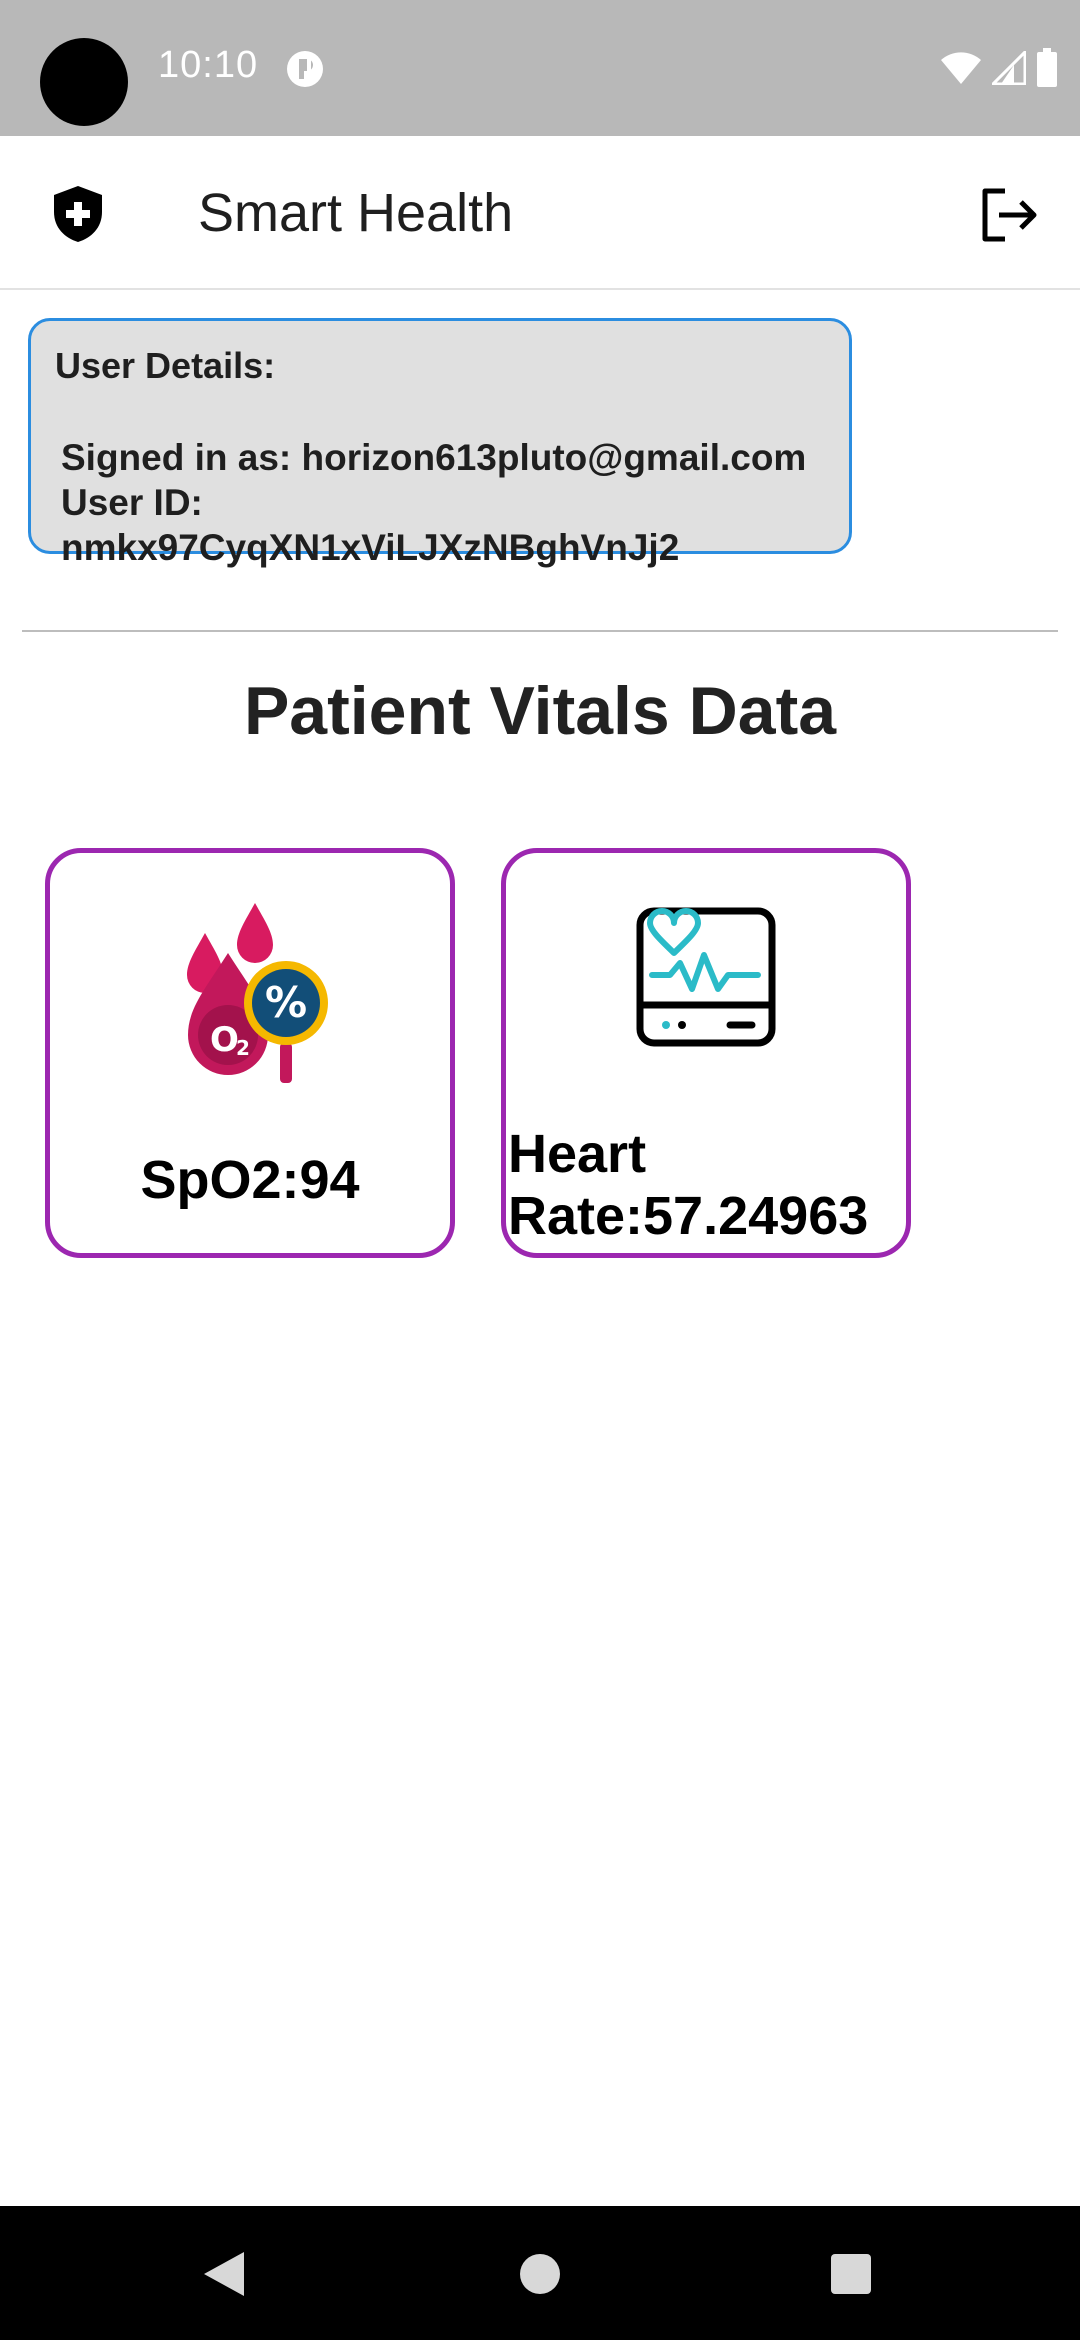 This screenshot has width=1080, height=2340. What do you see at coordinates (1047, 67) in the screenshot?
I see `battery-icon` at bounding box center [1047, 67].